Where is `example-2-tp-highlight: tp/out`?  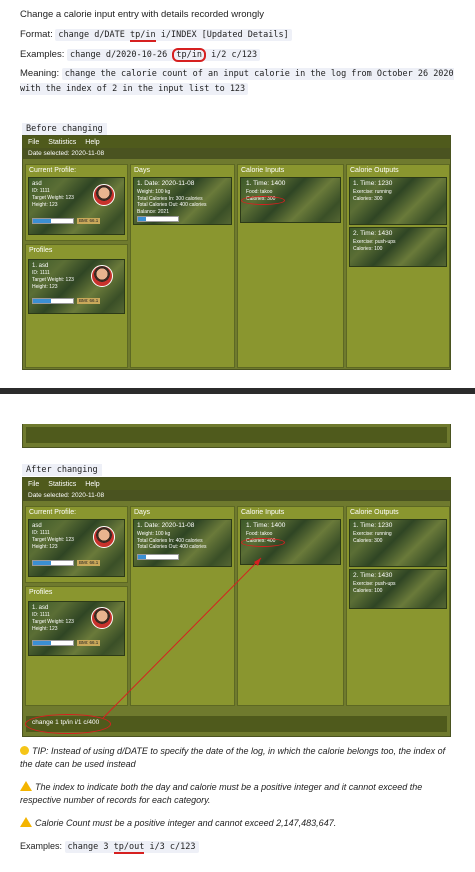
example-2-tp-highlight: tp/out is located at coordinates (129, 848).